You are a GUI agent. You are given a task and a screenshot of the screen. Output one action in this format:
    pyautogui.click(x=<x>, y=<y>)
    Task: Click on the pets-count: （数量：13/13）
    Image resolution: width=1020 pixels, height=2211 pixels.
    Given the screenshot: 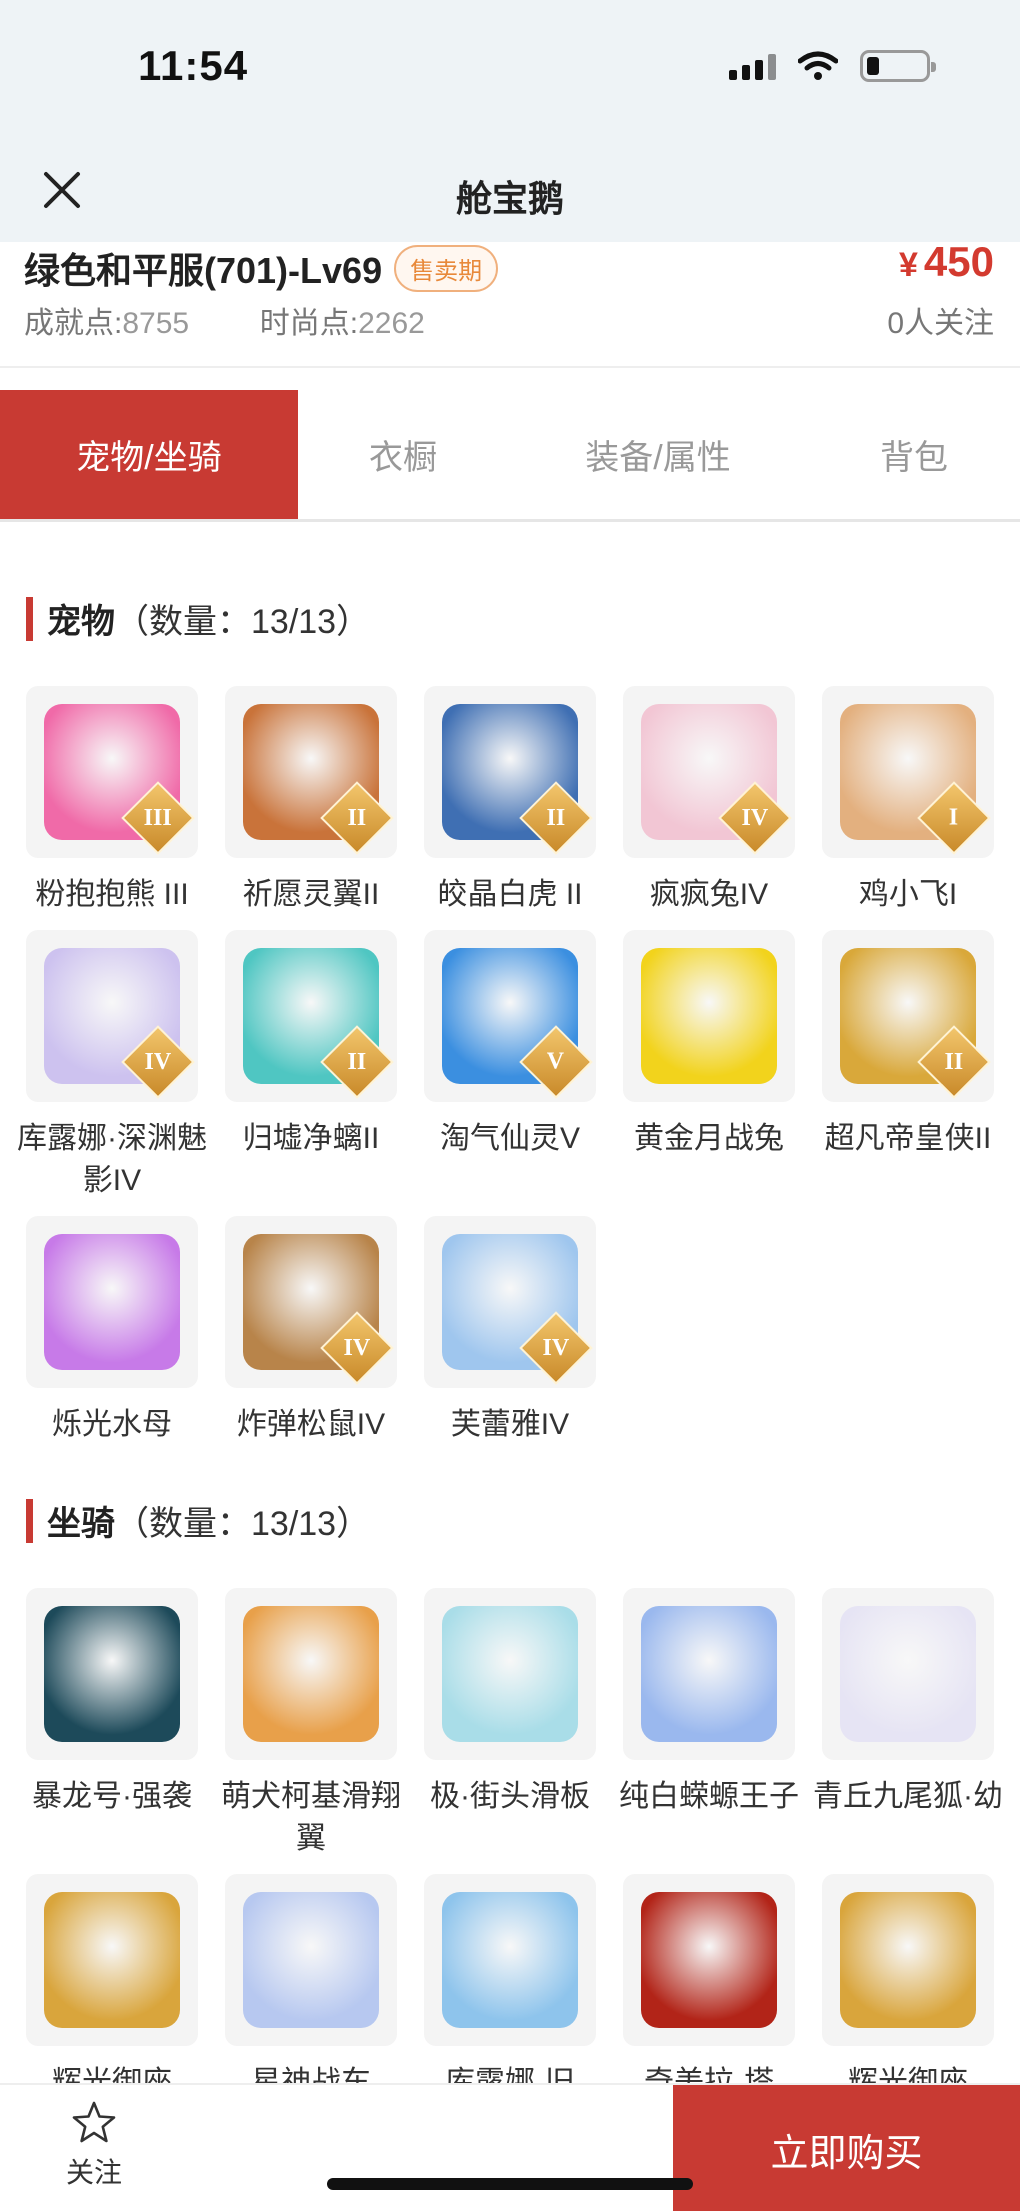 What is the action you would take?
    pyautogui.click(x=243, y=622)
    